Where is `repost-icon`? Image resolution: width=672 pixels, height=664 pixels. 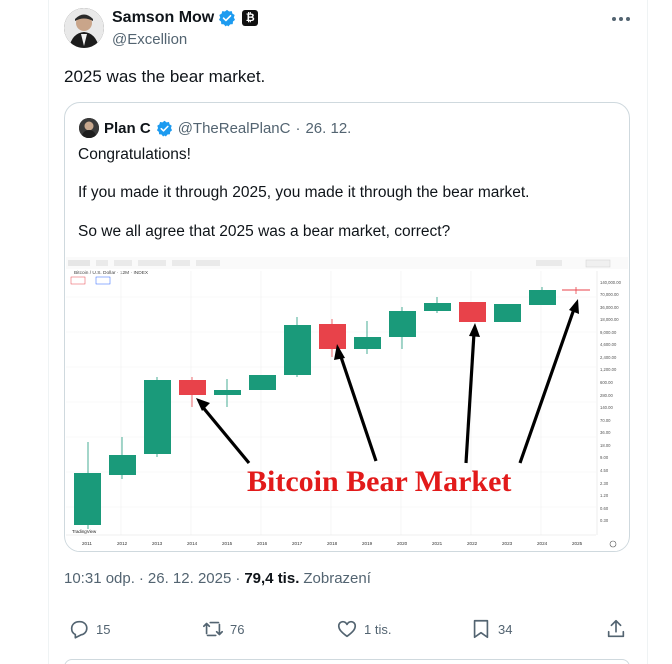 repost-icon is located at coordinates (213, 629).